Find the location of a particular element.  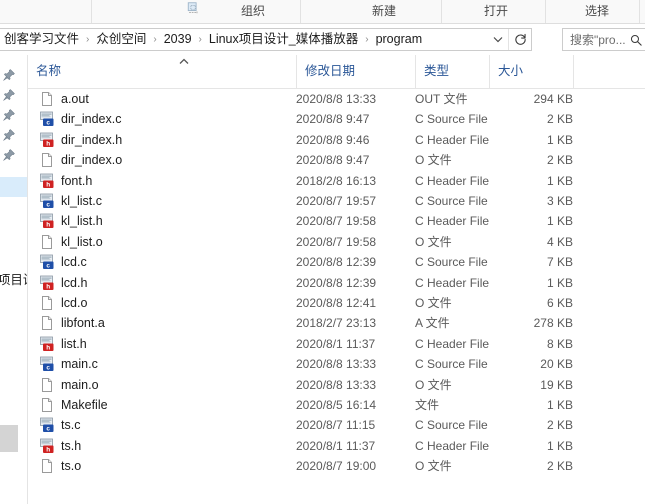

address-bar: 创客学习文件 › 众创空间 › 2039 › Linux项目设计_媒体播放器 › program is located at coordinates (266, 39).